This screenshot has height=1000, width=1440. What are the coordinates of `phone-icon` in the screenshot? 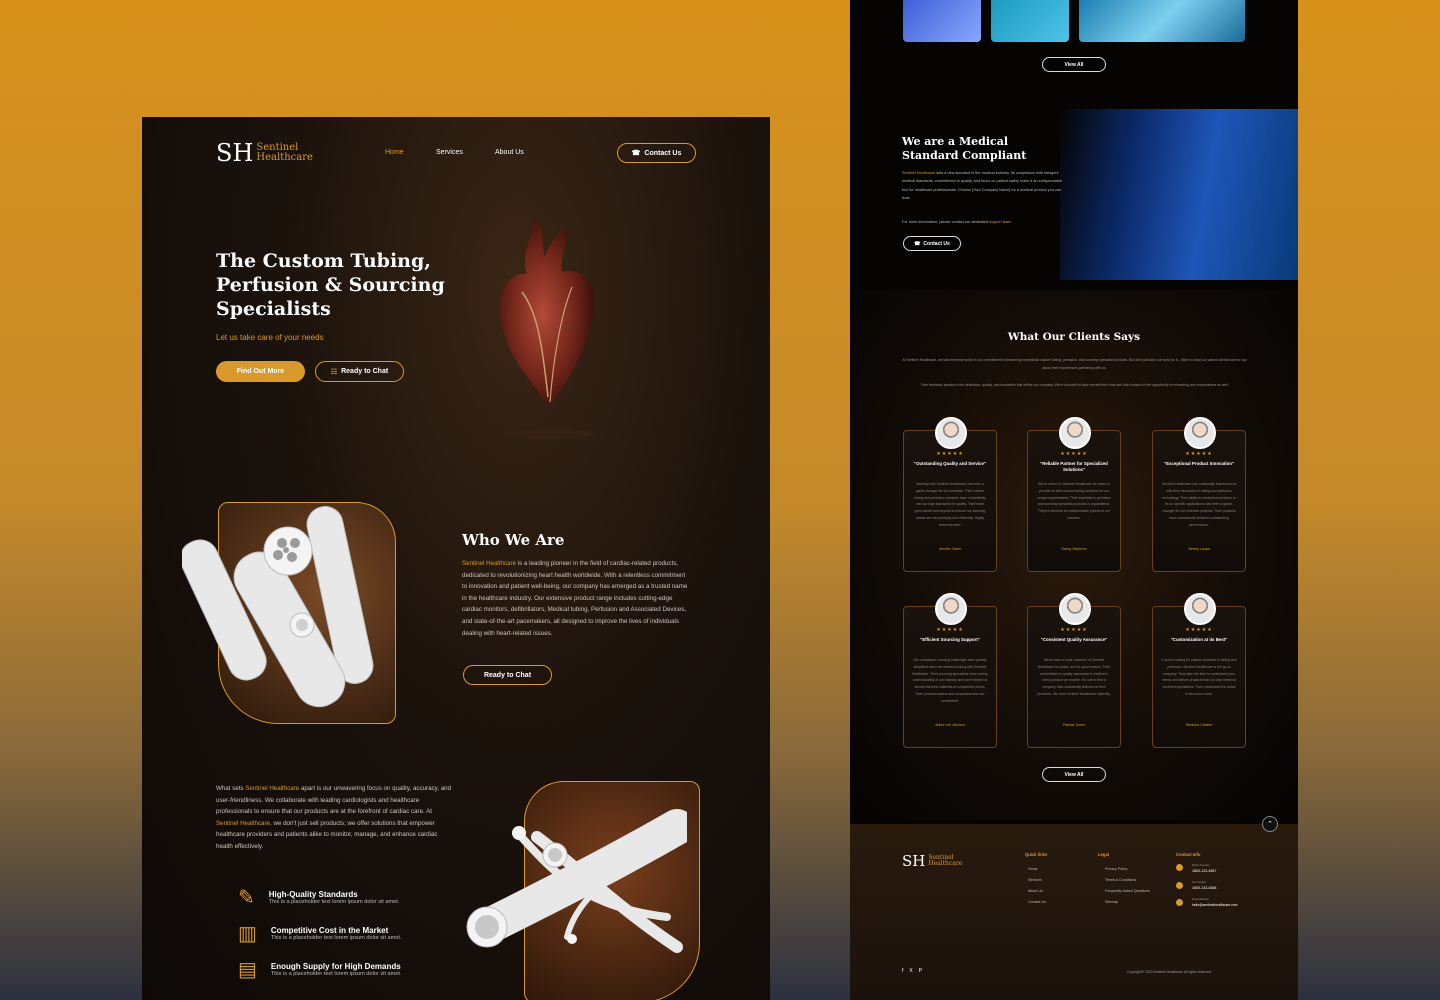 It's located at (1179, 867).